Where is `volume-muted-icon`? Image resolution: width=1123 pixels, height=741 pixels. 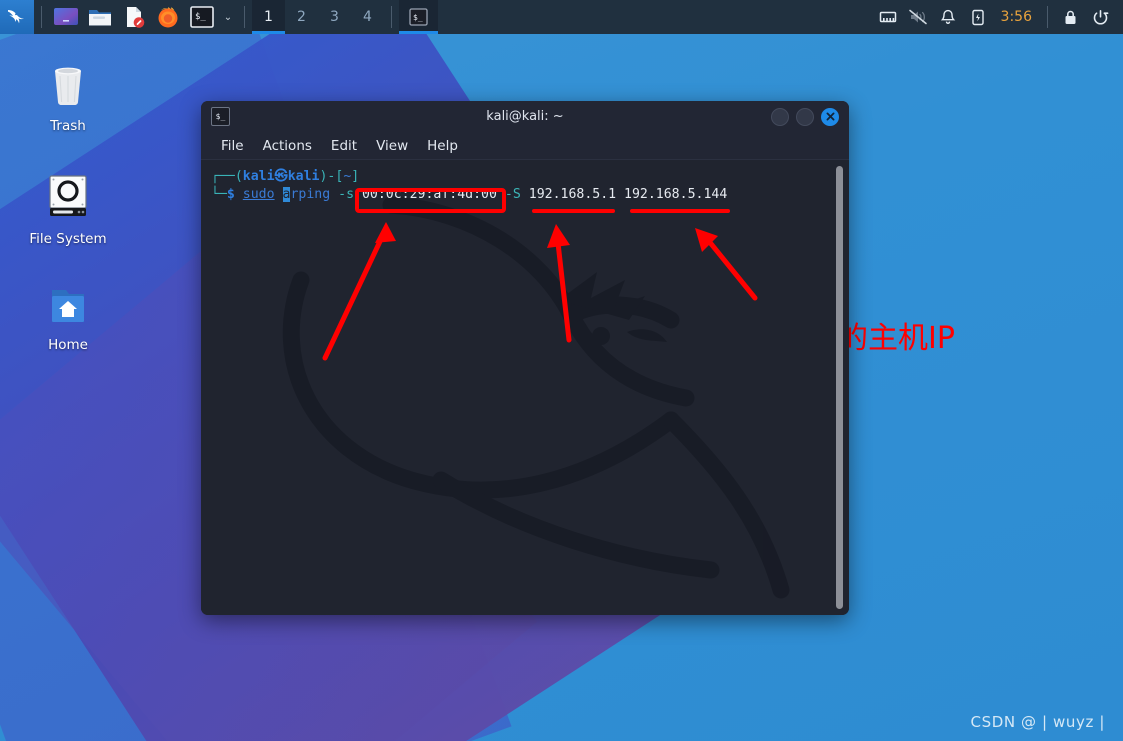
volume-muted-icon is located at coordinates (918, 17).